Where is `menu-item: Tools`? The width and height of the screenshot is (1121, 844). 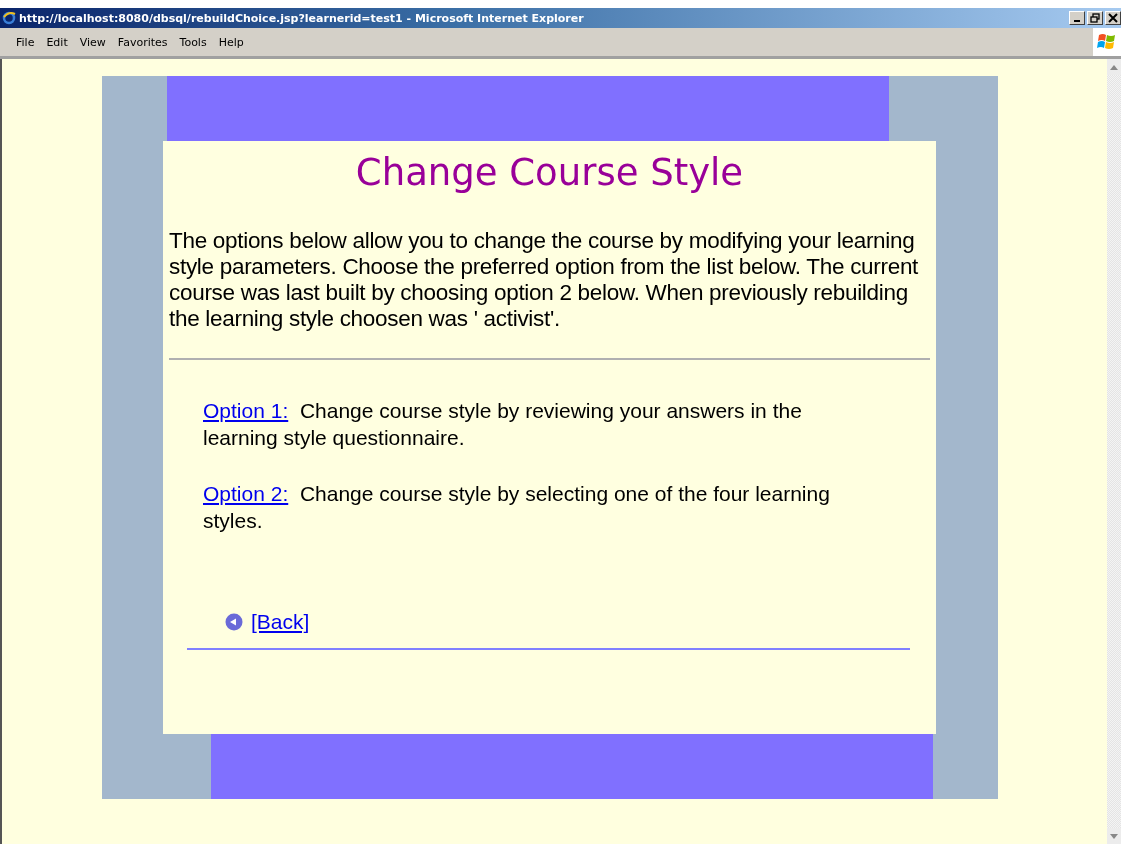 menu-item: Tools is located at coordinates (193, 42).